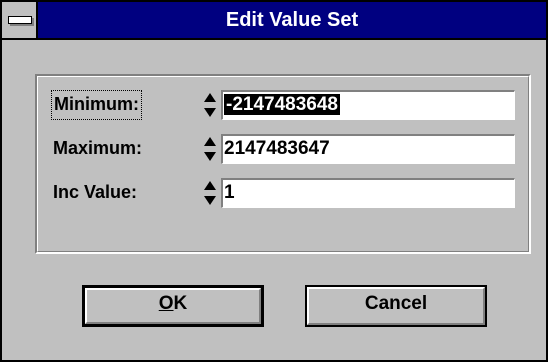  Describe the element at coordinates (292, 20) in the screenshot. I see `dialog-title: Edit Value Set` at that location.